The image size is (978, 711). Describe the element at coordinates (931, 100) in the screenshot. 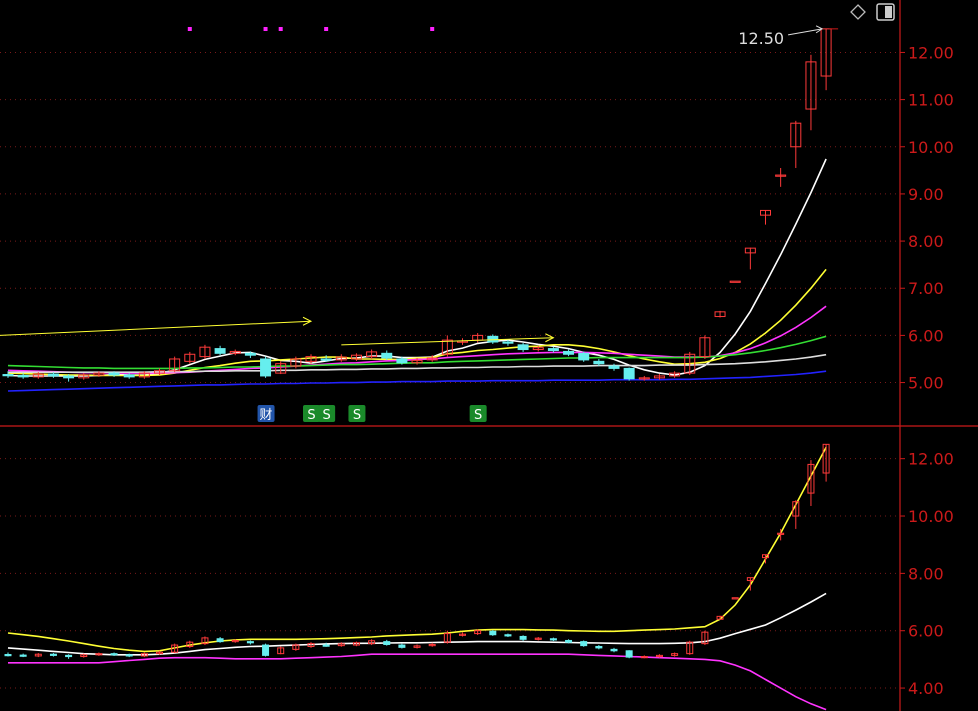

I see `y-tick-label: 11.00` at that location.